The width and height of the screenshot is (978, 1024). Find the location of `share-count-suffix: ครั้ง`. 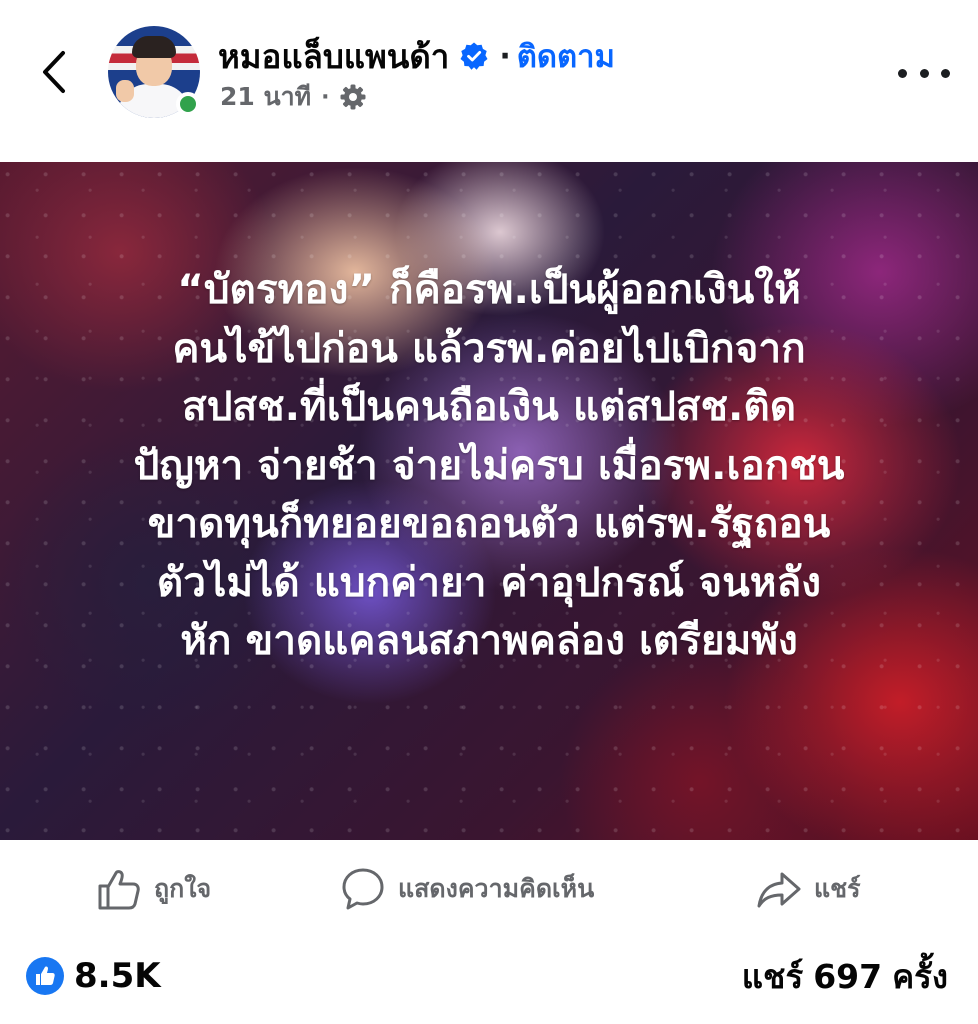

share-count-suffix: ครั้ง is located at coordinates (920, 976).